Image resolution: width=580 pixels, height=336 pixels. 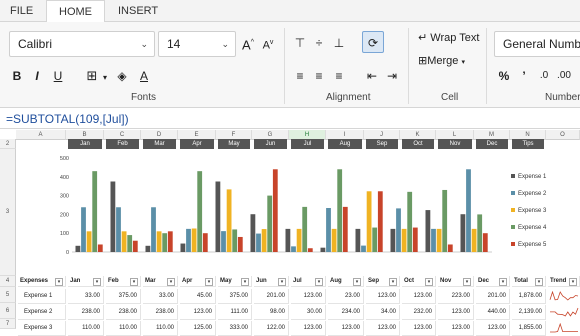 I want to click on table-header-cell: Feb ▾, so click(x=123, y=281).